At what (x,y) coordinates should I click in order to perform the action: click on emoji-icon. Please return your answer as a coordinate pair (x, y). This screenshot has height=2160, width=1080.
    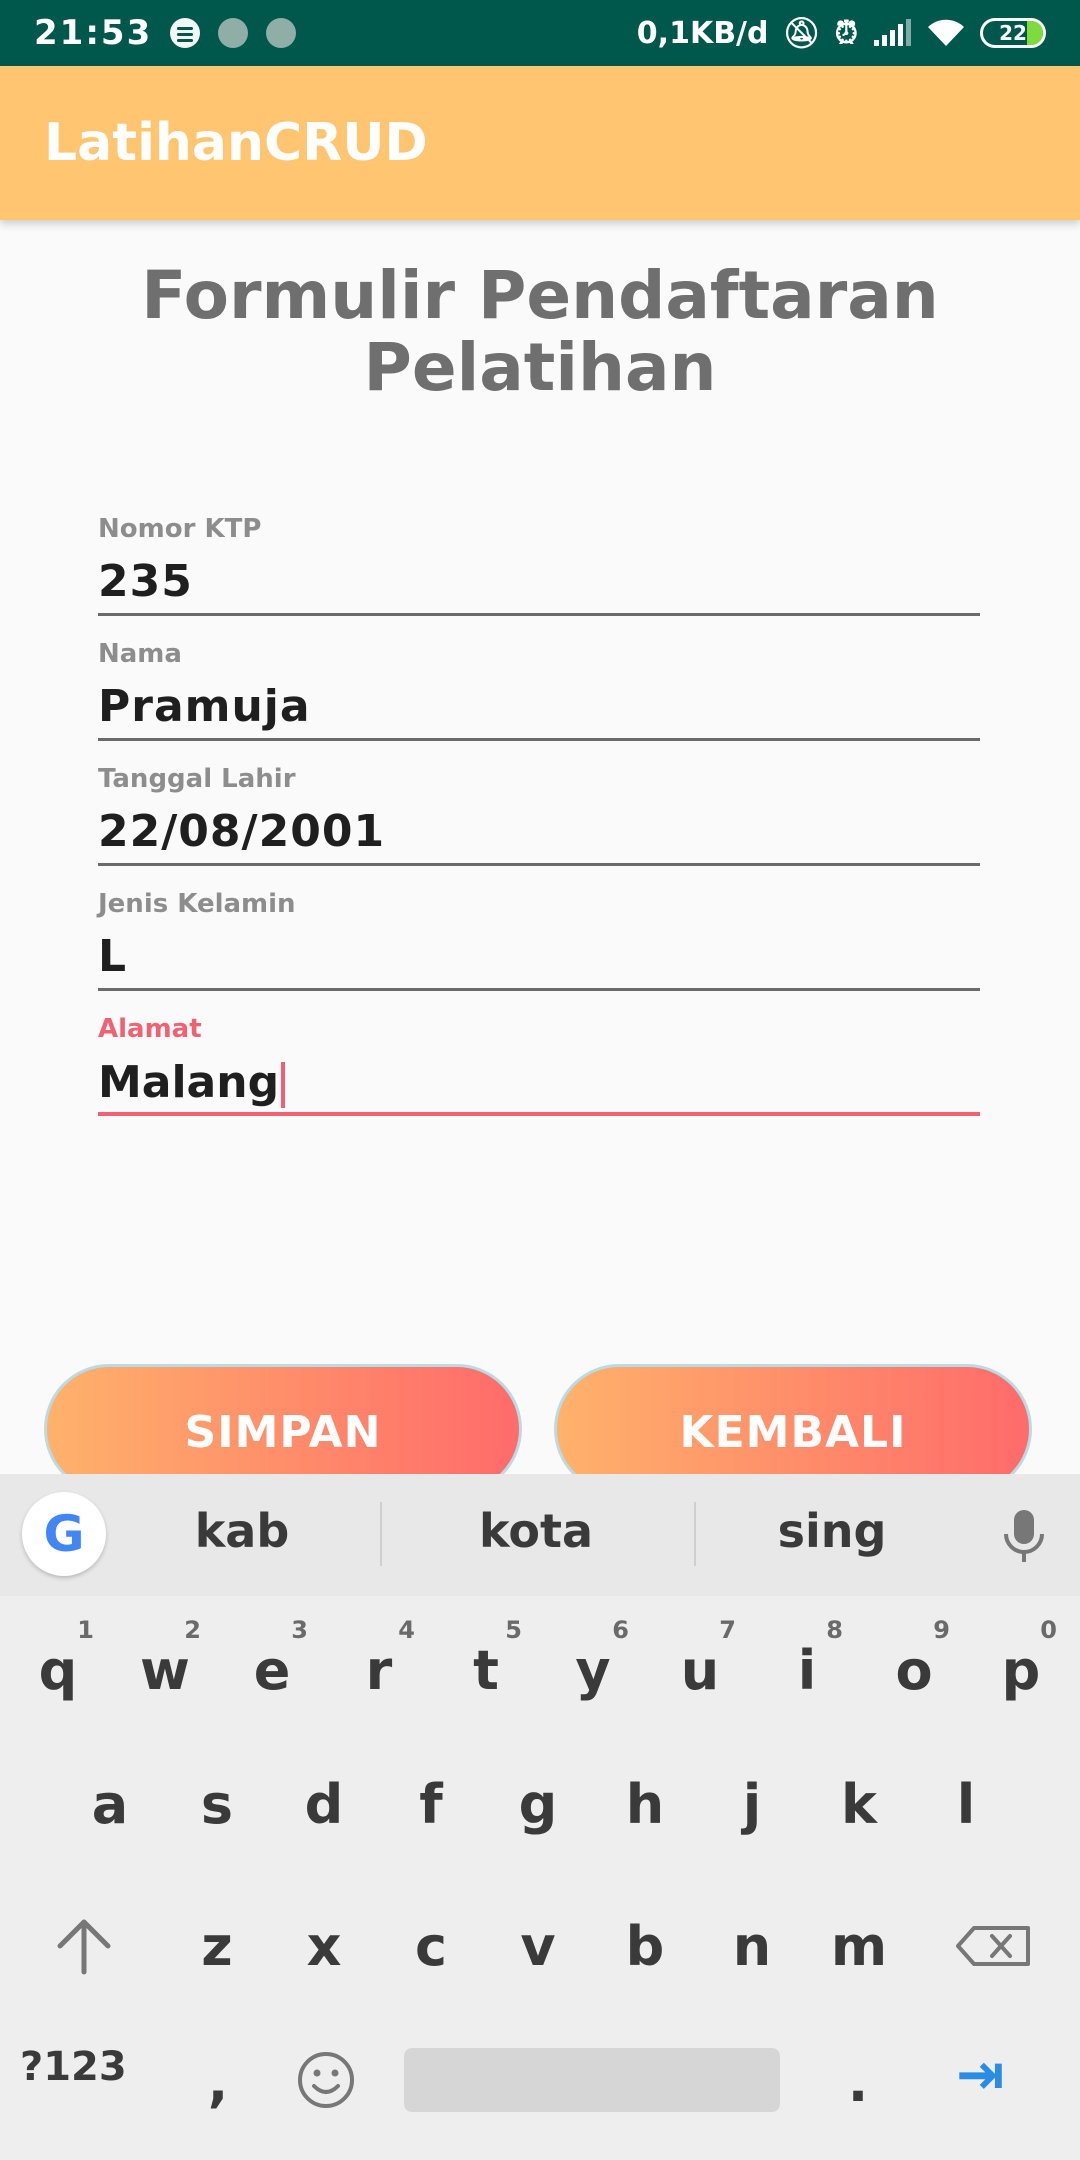
    Looking at the image, I should click on (326, 2080).